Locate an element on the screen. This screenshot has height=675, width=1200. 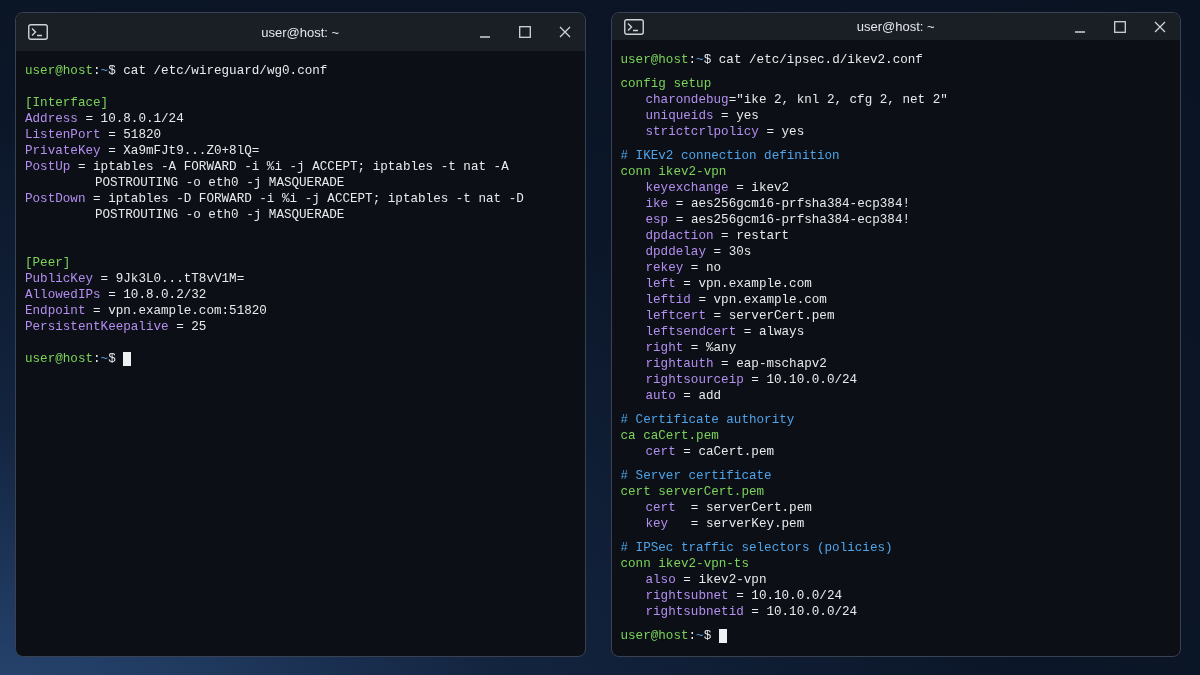
section-header: ca caCert.pem is located at coordinates (669, 436).